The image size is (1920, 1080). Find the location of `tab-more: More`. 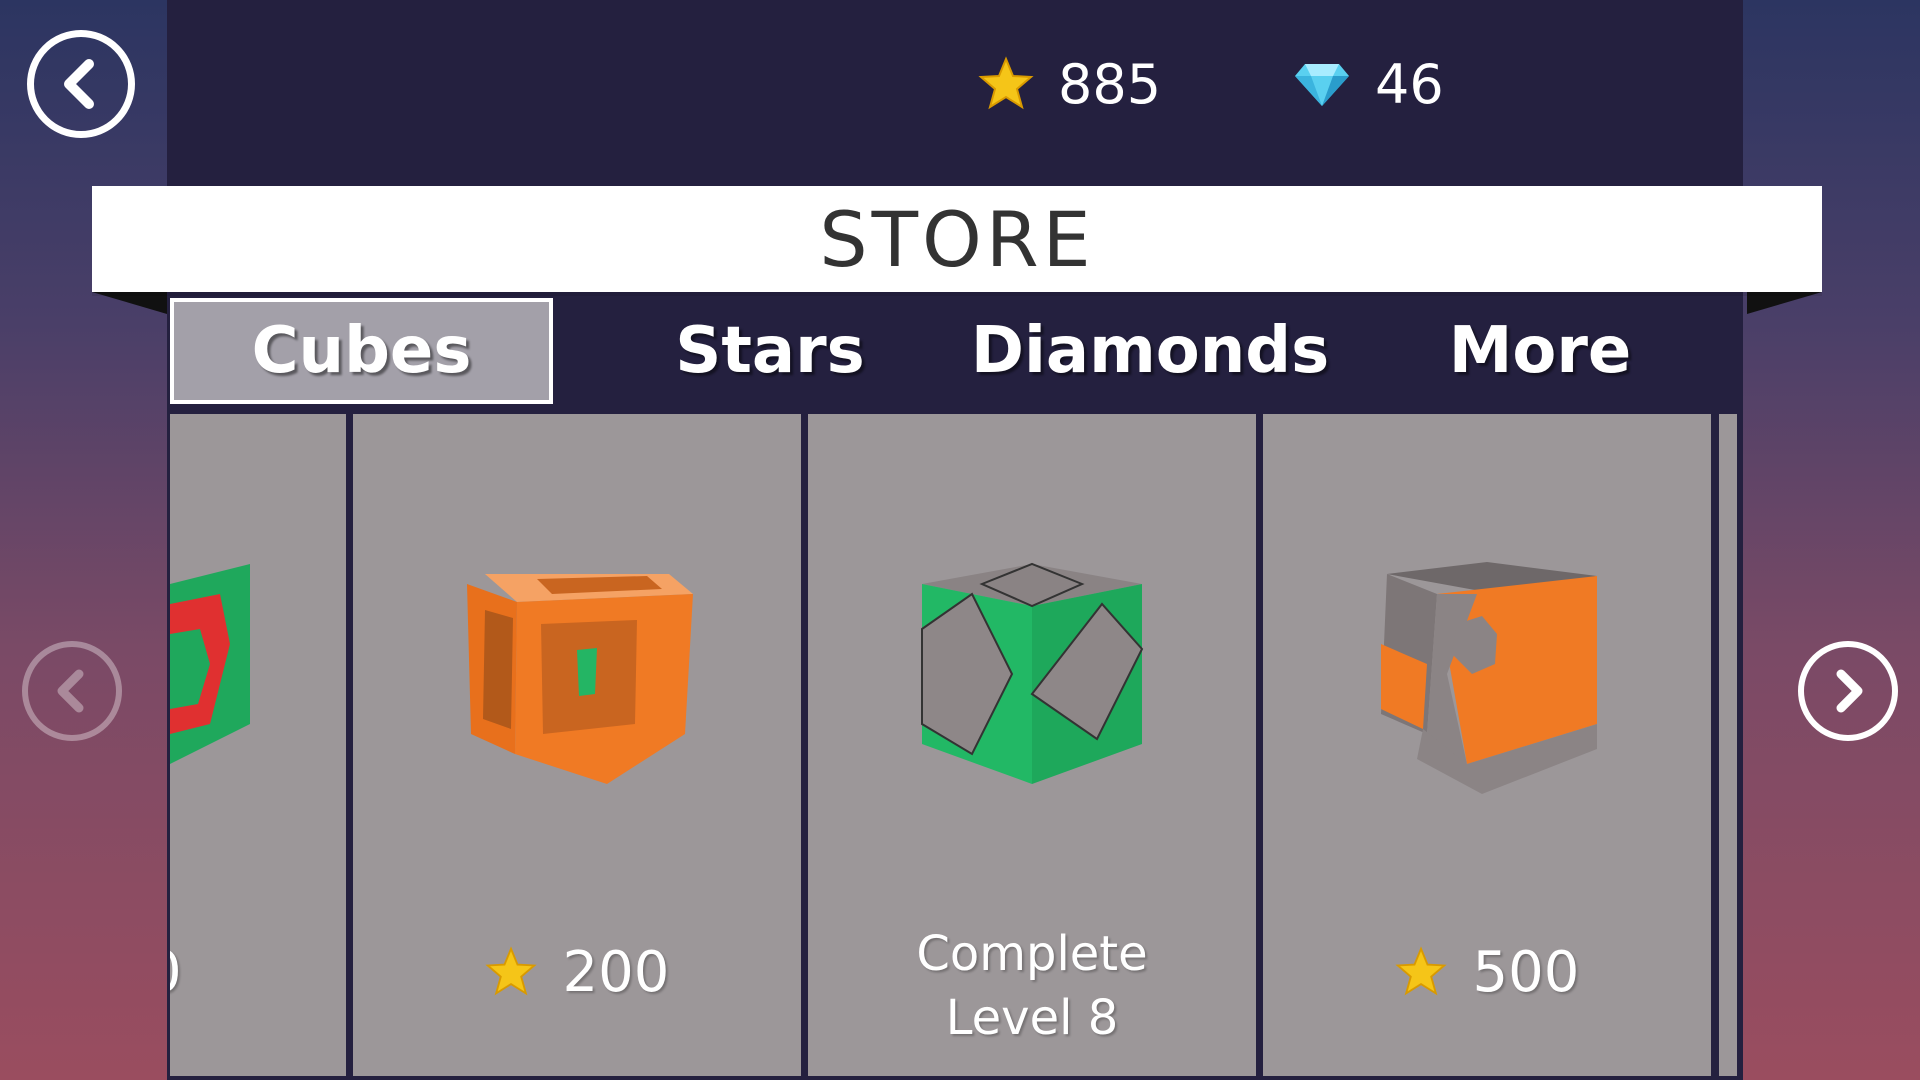

tab-more: More is located at coordinates (1540, 351).